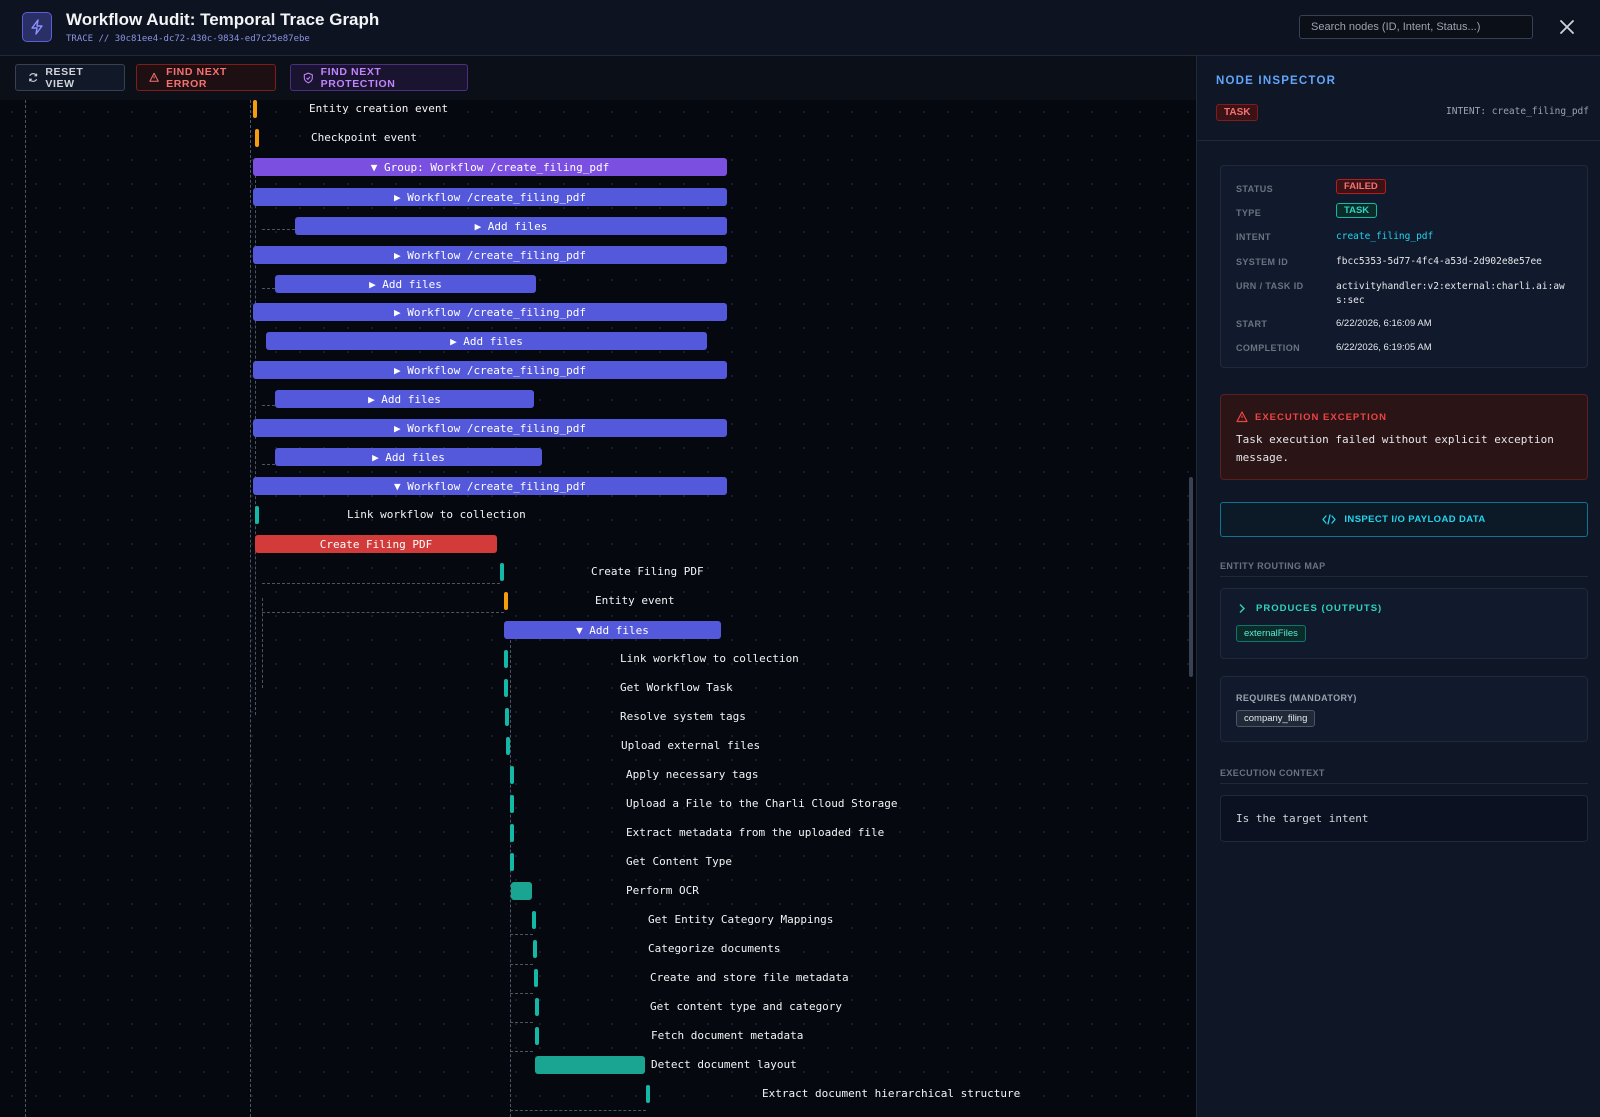 The height and width of the screenshot is (1117, 1600). What do you see at coordinates (1249, 213) in the screenshot?
I see `type-key: TYPE` at bounding box center [1249, 213].